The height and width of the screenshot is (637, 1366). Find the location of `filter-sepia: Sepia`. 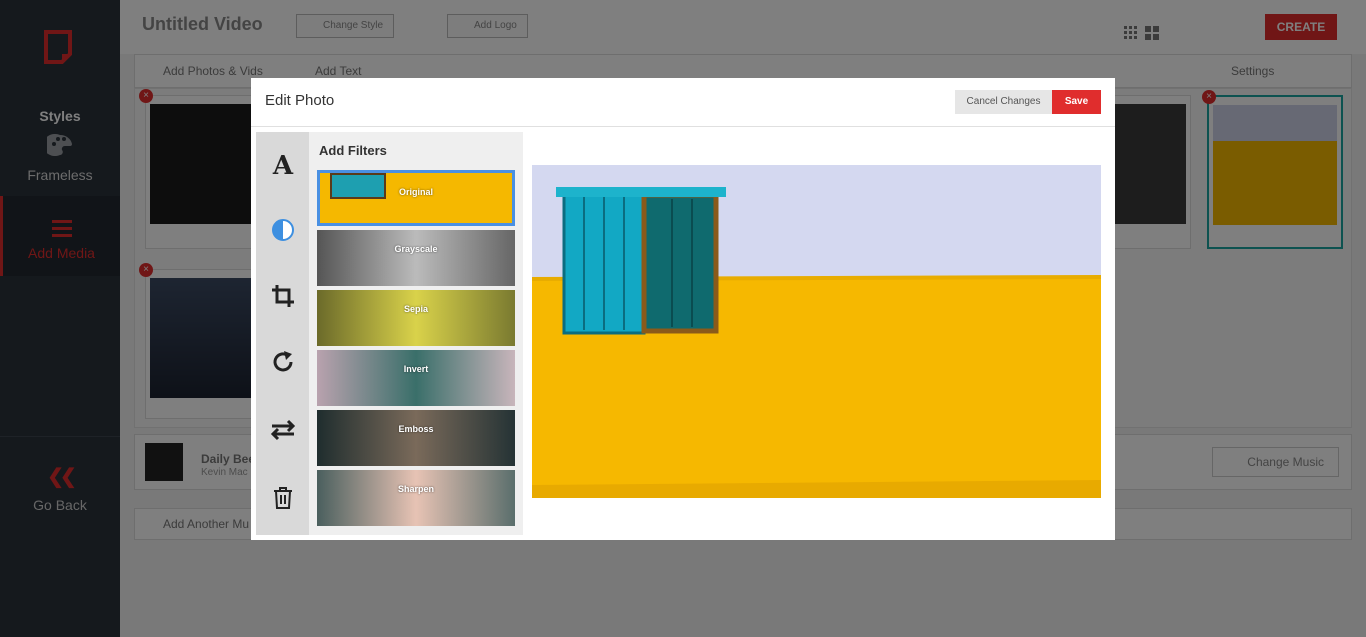

filter-sepia: Sepia is located at coordinates (416, 318).